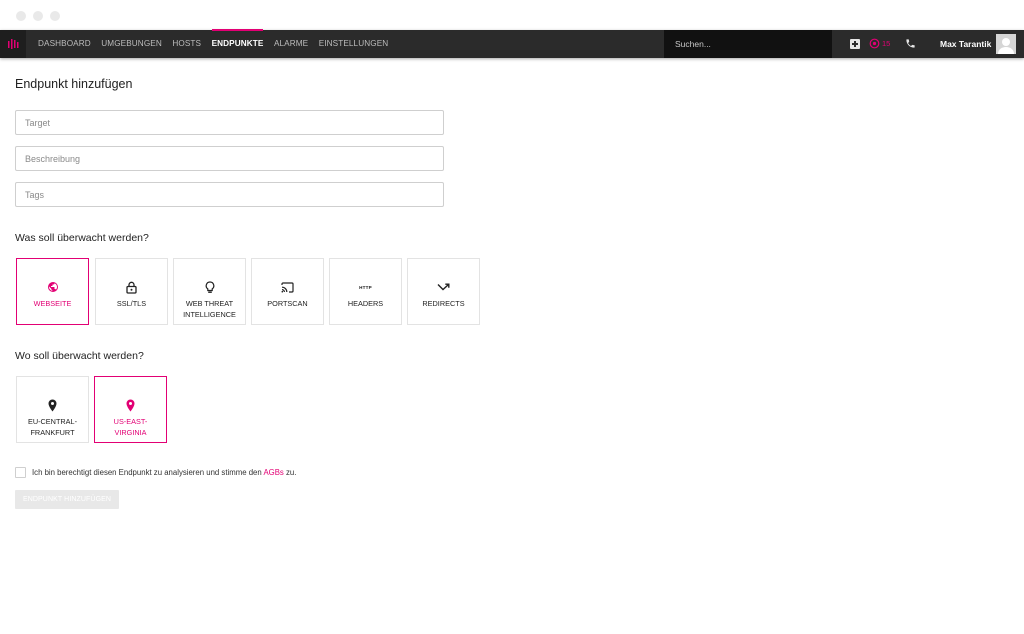 This screenshot has width=1024, height=634. What do you see at coordinates (209, 309) in the screenshot?
I see `monitor-option-label: WEB THREAT INTELLIGENCE` at bounding box center [209, 309].